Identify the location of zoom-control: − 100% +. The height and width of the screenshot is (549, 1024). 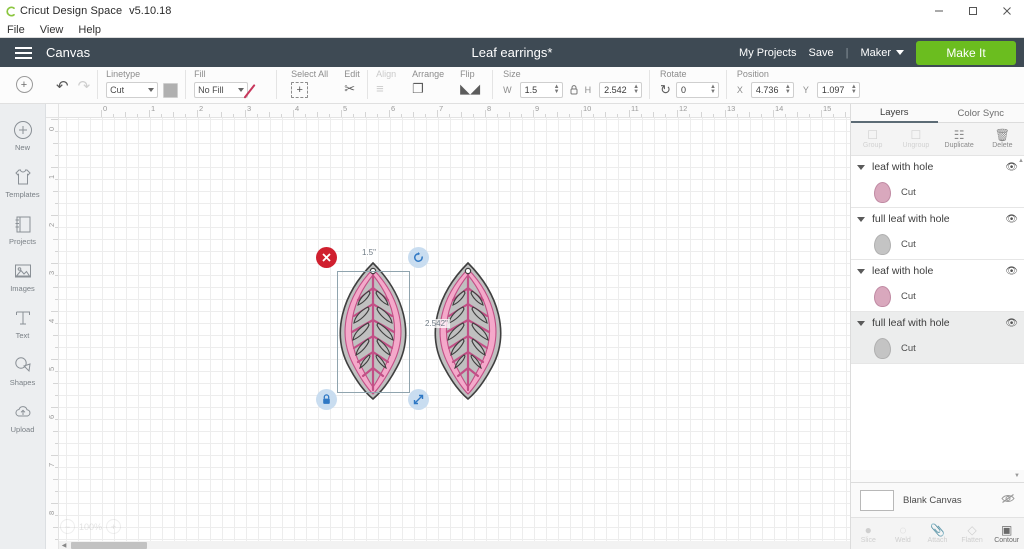
(91, 526).